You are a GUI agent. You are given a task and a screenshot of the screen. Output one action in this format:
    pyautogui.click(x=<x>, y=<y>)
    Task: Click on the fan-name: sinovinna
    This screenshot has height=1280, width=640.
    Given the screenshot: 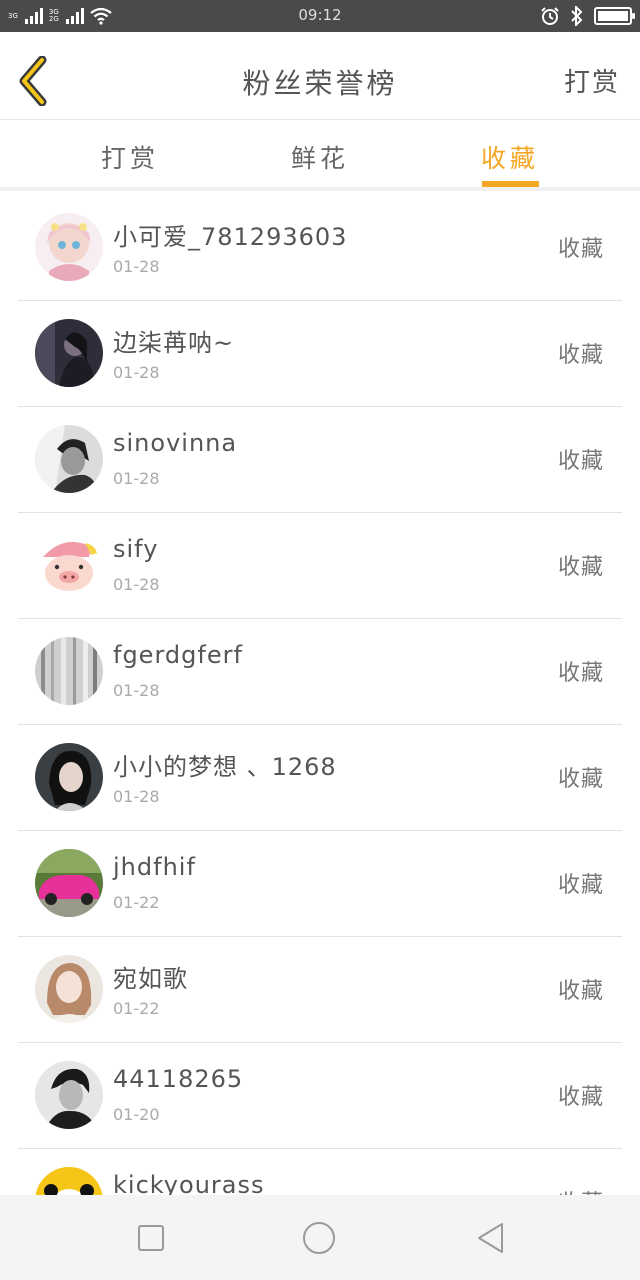 What is the action you would take?
    pyautogui.click(x=175, y=443)
    